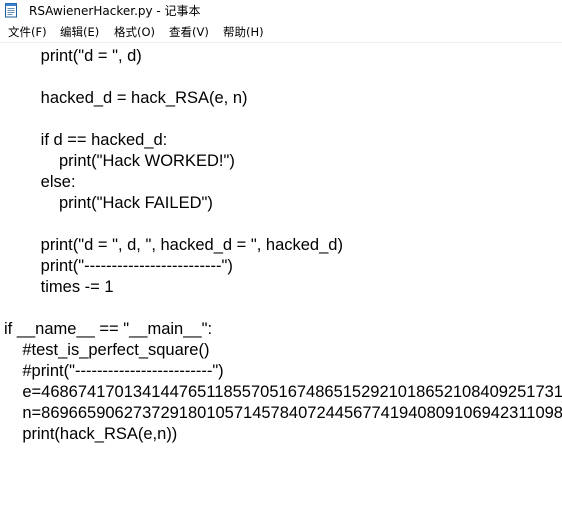  What do you see at coordinates (189, 32) in the screenshot?
I see `menu-view: 查看(V)` at bounding box center [189, 32].